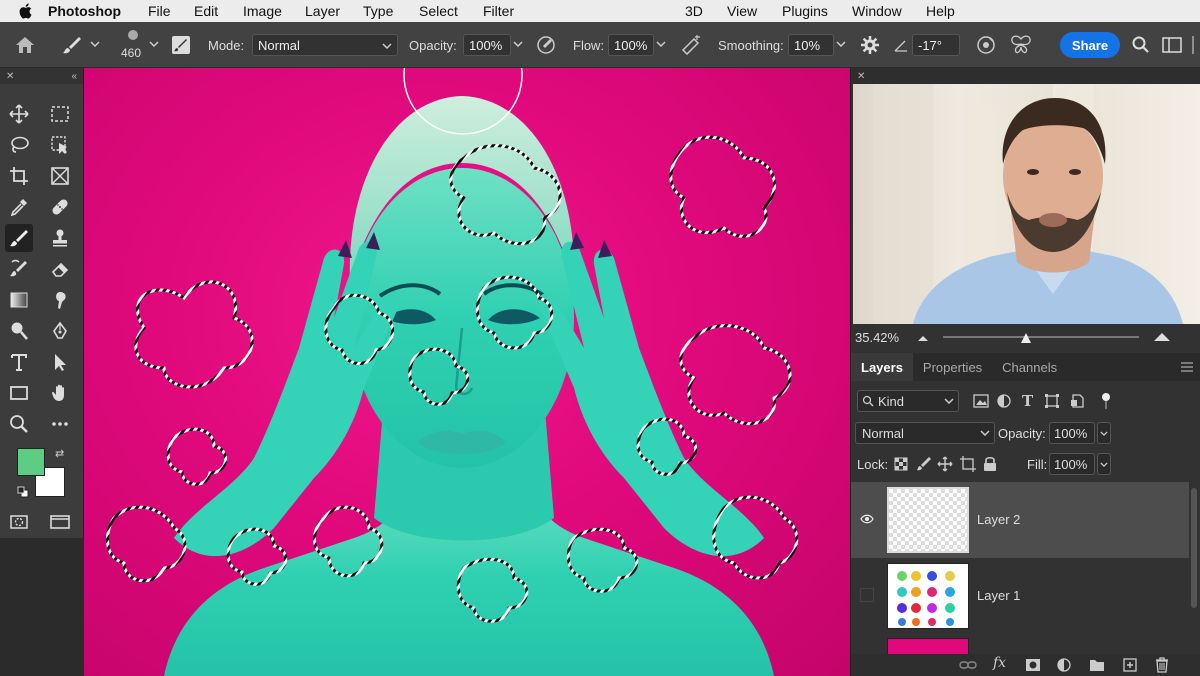 The height and width of the screenshot is (676, 1200). I want to click on home-icon, so click(25, 45).